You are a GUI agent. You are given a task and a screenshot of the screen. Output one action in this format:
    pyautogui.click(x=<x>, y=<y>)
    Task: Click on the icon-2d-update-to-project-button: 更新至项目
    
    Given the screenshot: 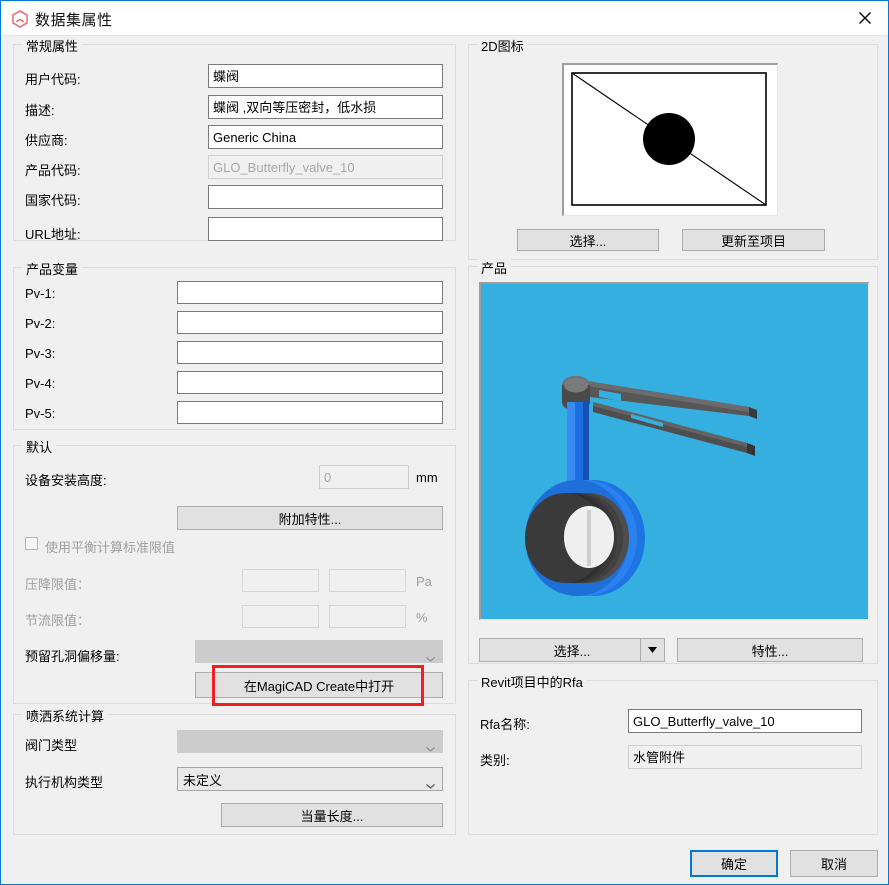 What is the action you would take?
    pyautogui.click(x=753, y=240)
    